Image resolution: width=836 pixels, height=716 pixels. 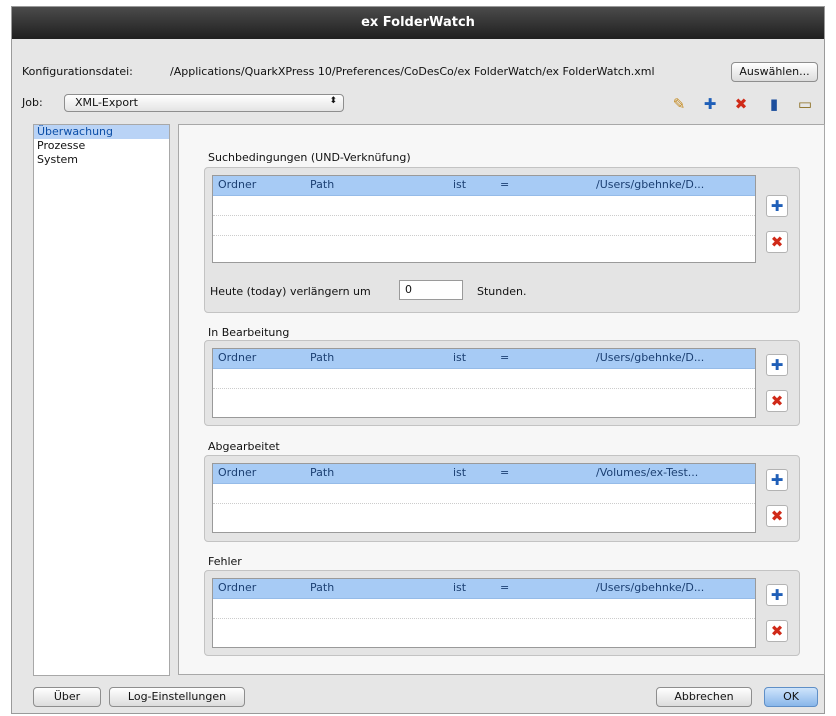 I want to click on delete-error-button: ✖, so click(x=777, y=631).